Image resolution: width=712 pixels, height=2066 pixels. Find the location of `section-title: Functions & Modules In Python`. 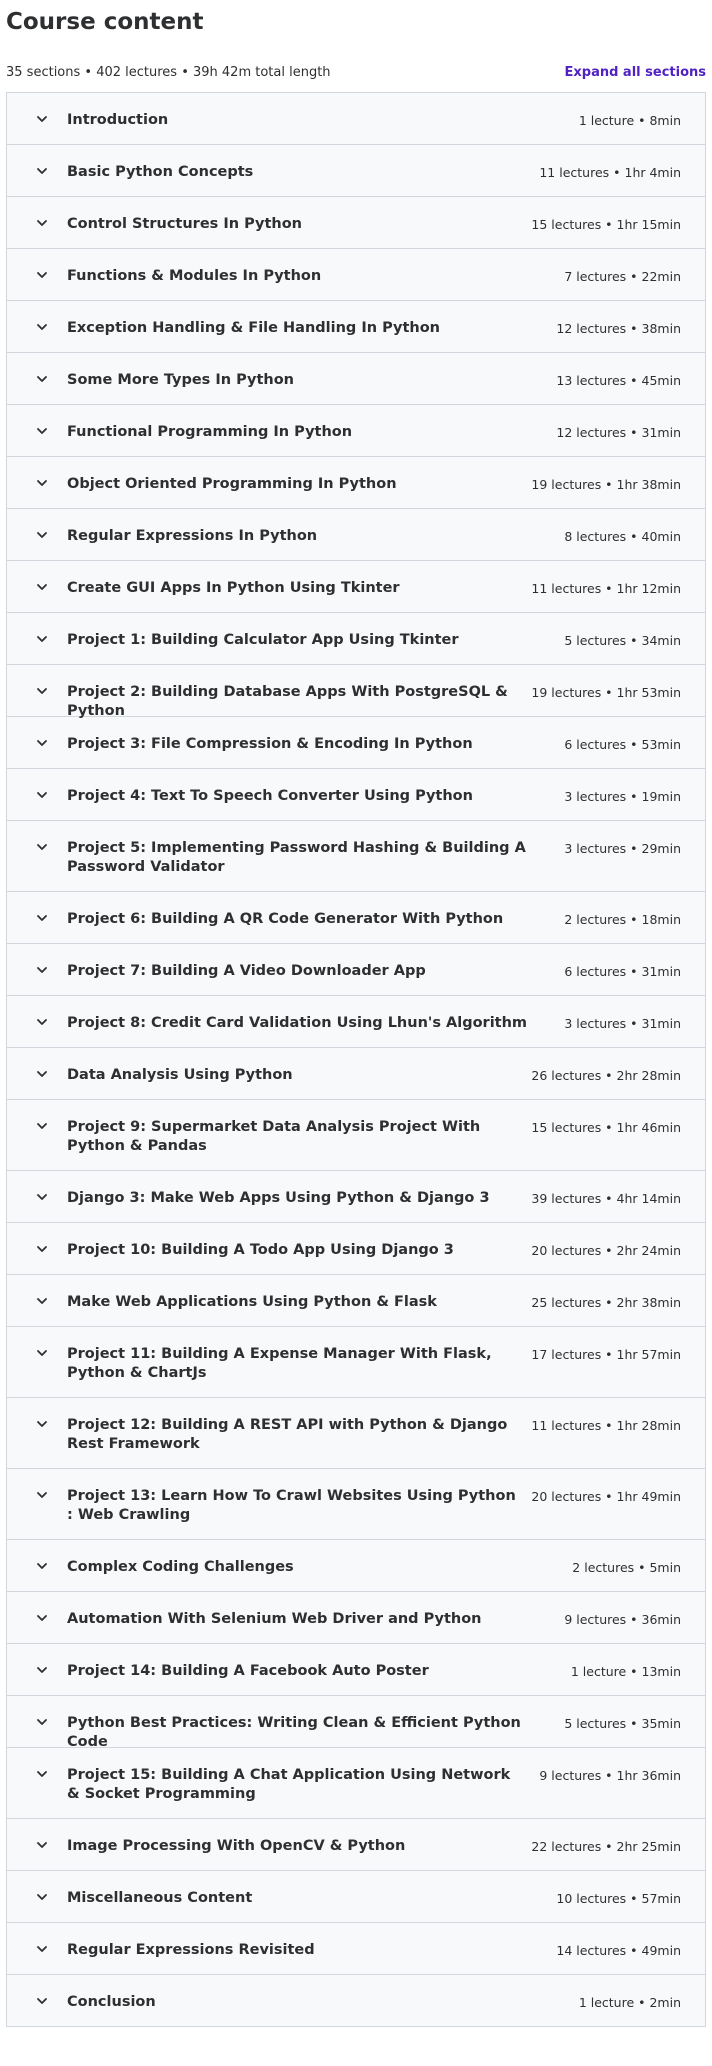

section-title: Functions & Modules In Python is located at coordinates (194, 276).